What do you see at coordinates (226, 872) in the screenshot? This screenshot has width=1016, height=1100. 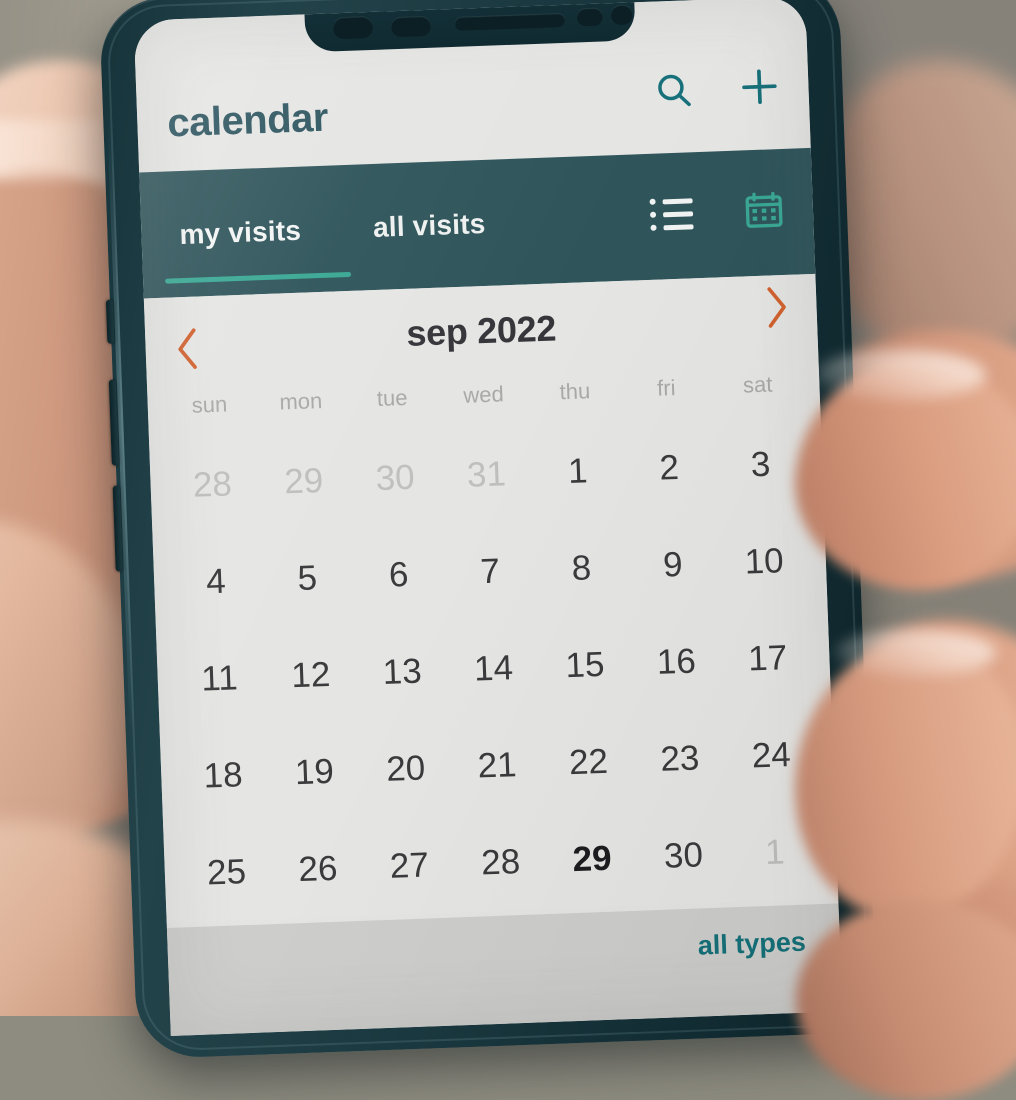 I see `calendar-day: 25` at bounding box center [226, 872].